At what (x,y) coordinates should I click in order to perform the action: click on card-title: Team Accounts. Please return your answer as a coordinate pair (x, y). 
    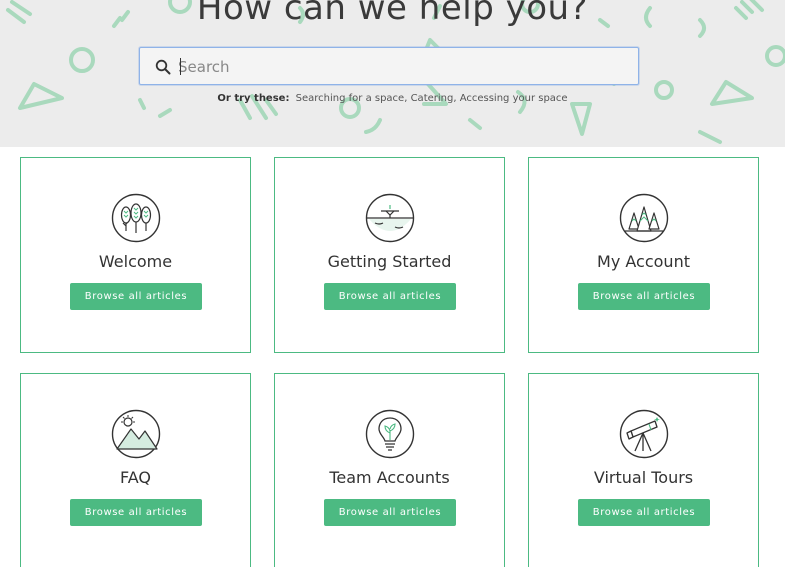
    Looking at the image, I should click on (389, 477).